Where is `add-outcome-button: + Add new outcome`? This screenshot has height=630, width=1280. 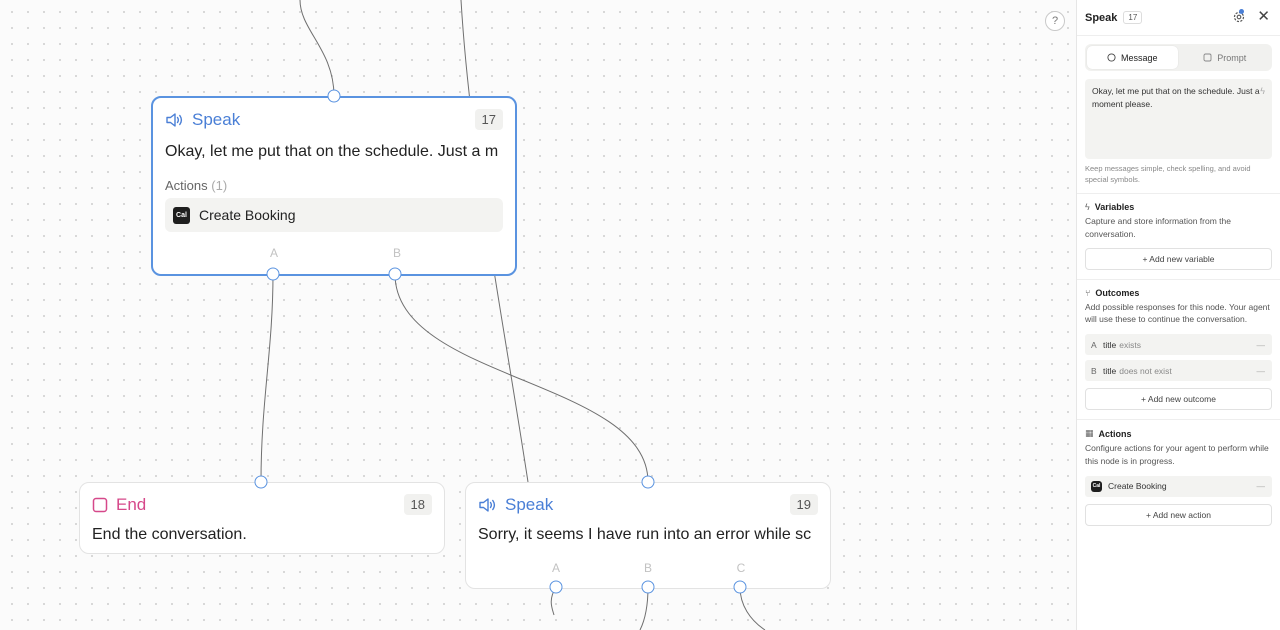 add-outcome-button: + Add new outcome is located at coordinates (1178, 399).